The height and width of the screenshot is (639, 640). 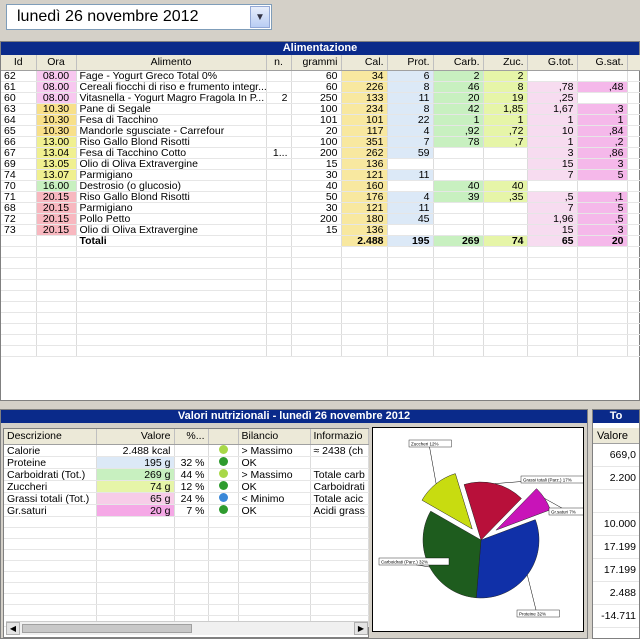 I want to click on valori-col-header: Descrizione, so click(x=50, y=437).